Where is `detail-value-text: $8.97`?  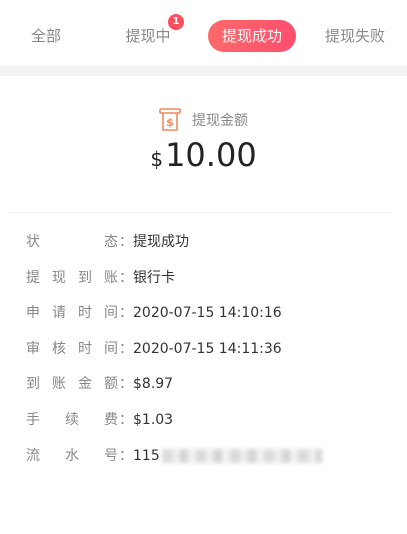 detail-value-text: $8.97 is located at coordinates (153, 384).